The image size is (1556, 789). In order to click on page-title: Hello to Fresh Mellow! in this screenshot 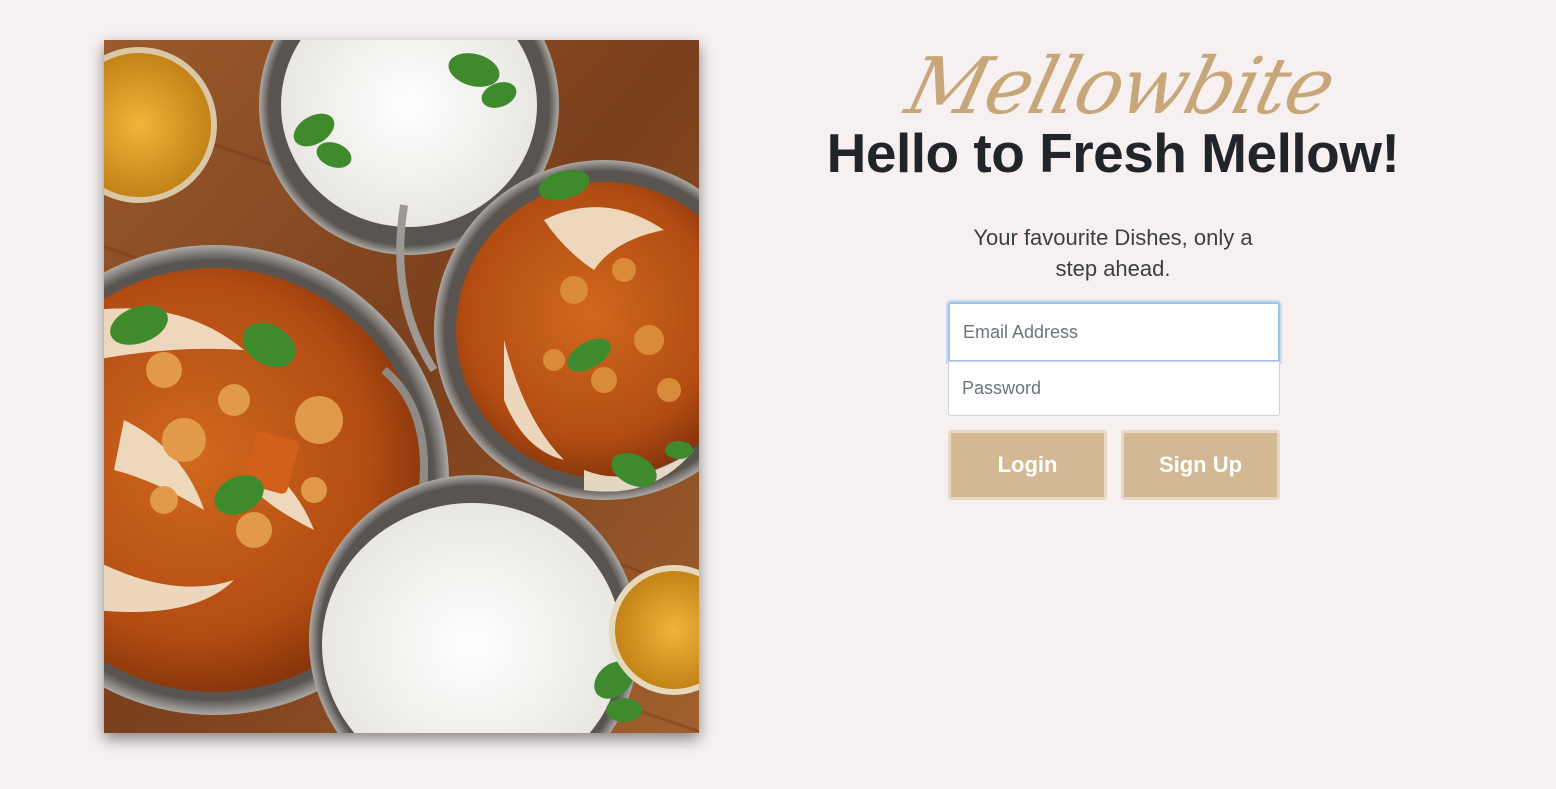, I will do `click(1113, 153)`.